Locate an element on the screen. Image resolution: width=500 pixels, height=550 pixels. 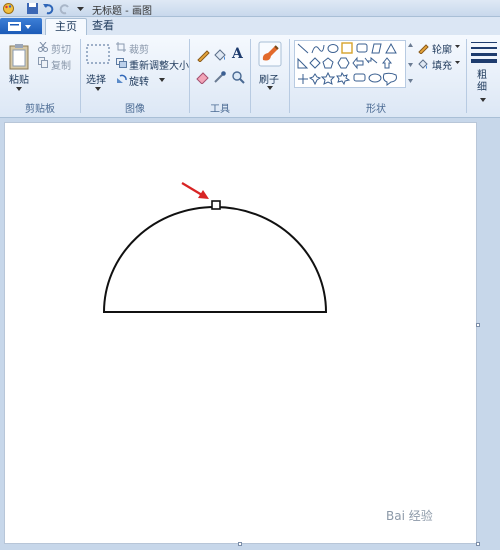
resize-button: 重新调整大小 is located at coordinates (159, 64).